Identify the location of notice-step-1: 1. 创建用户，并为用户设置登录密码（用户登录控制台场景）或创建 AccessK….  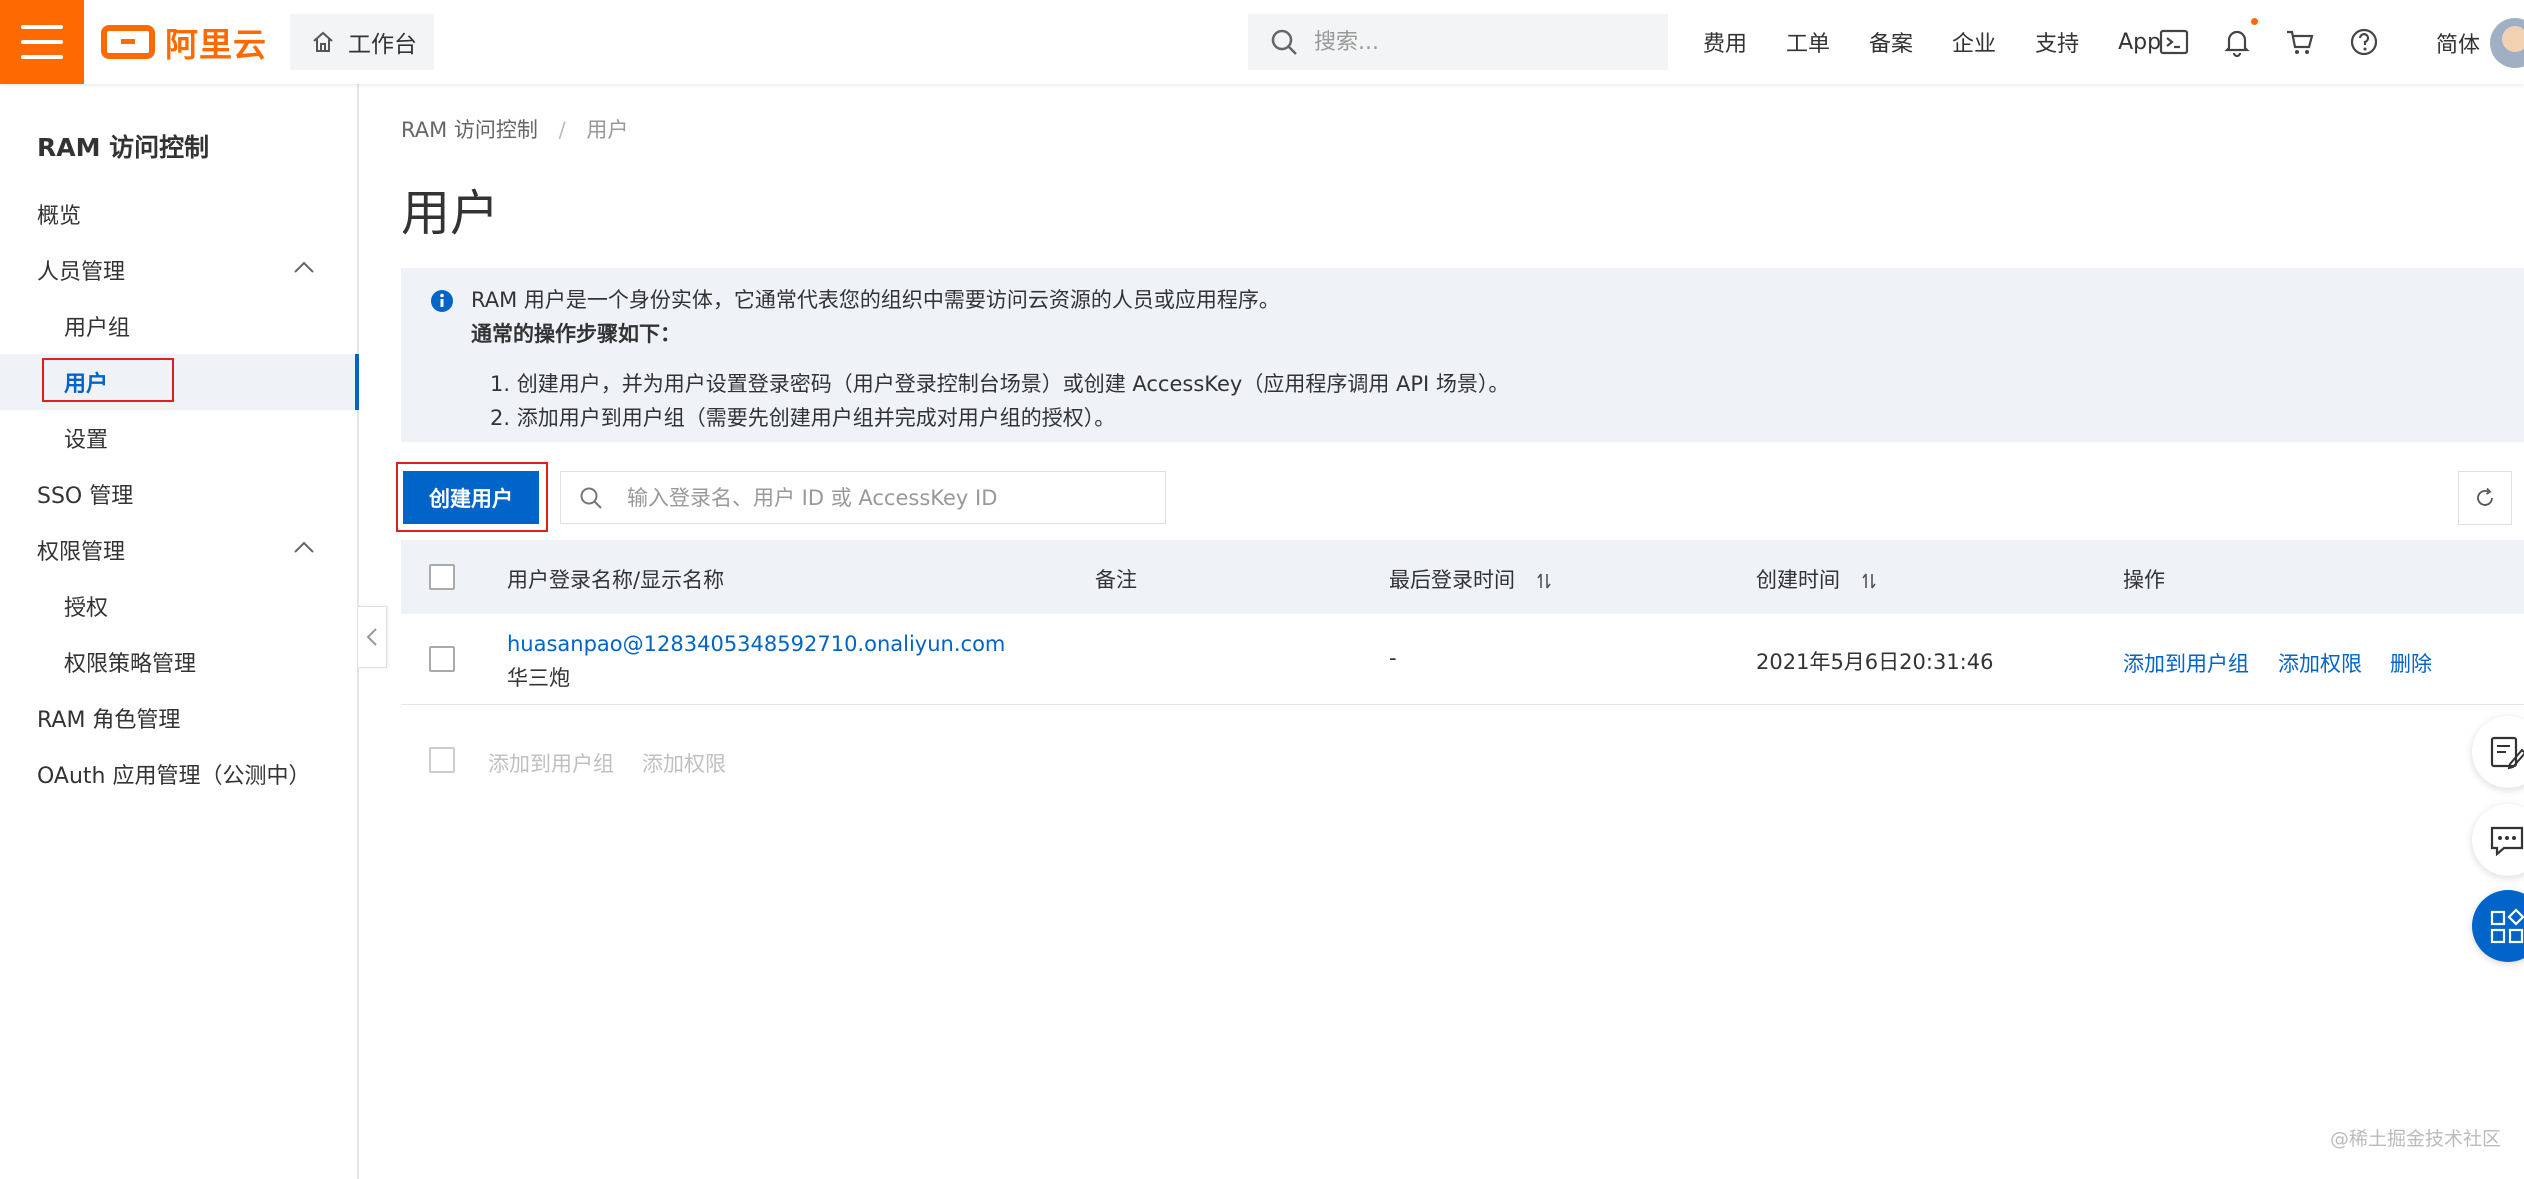
(1000, 384).